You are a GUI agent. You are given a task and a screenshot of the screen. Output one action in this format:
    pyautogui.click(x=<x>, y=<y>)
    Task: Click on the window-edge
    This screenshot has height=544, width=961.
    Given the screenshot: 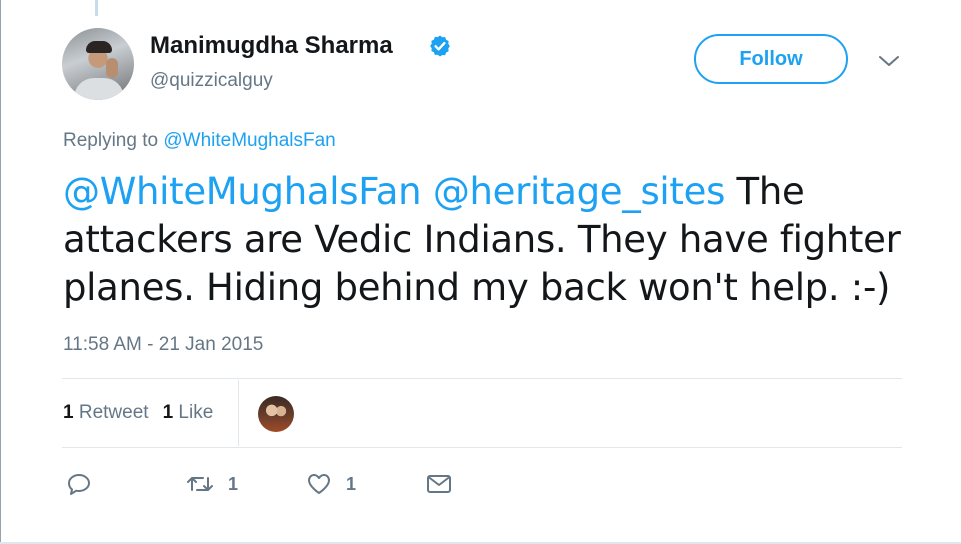 What is the action you would take?
    pyautogui.click(x=0, y=272)
    